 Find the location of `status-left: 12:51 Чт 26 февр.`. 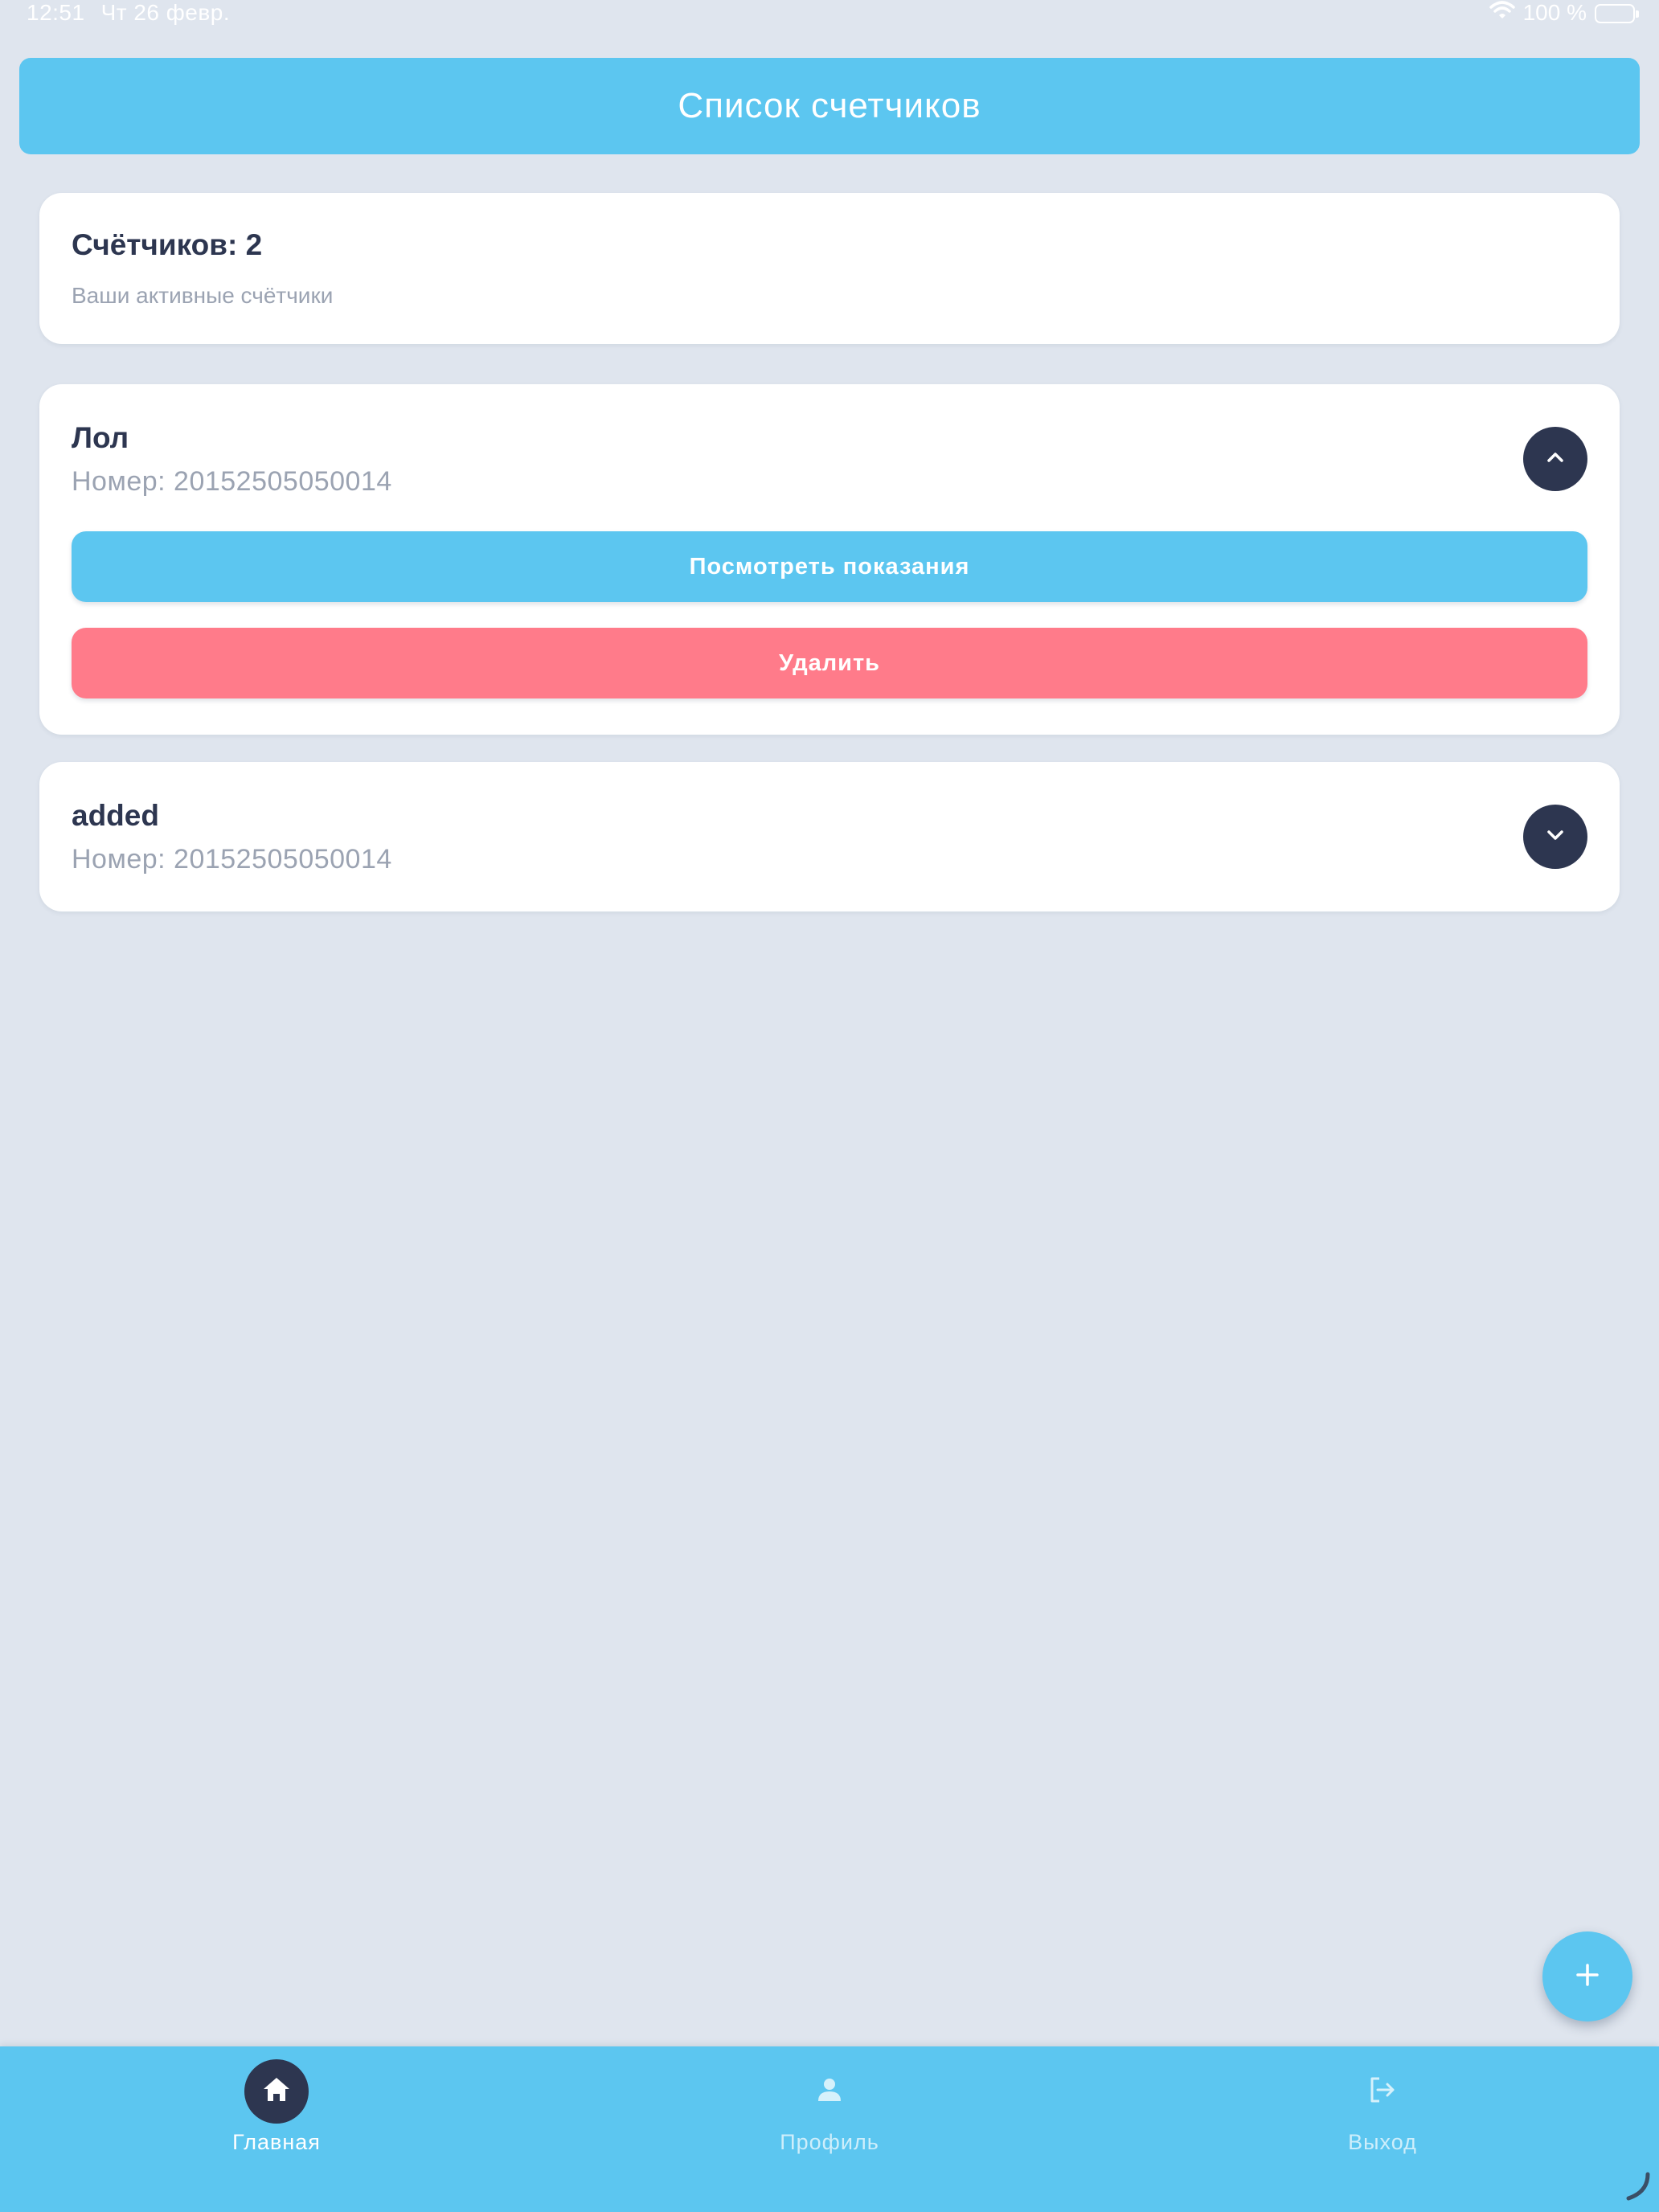

status-left: 12:51 Чт 26 февр. is located at coordinates (128, 13).